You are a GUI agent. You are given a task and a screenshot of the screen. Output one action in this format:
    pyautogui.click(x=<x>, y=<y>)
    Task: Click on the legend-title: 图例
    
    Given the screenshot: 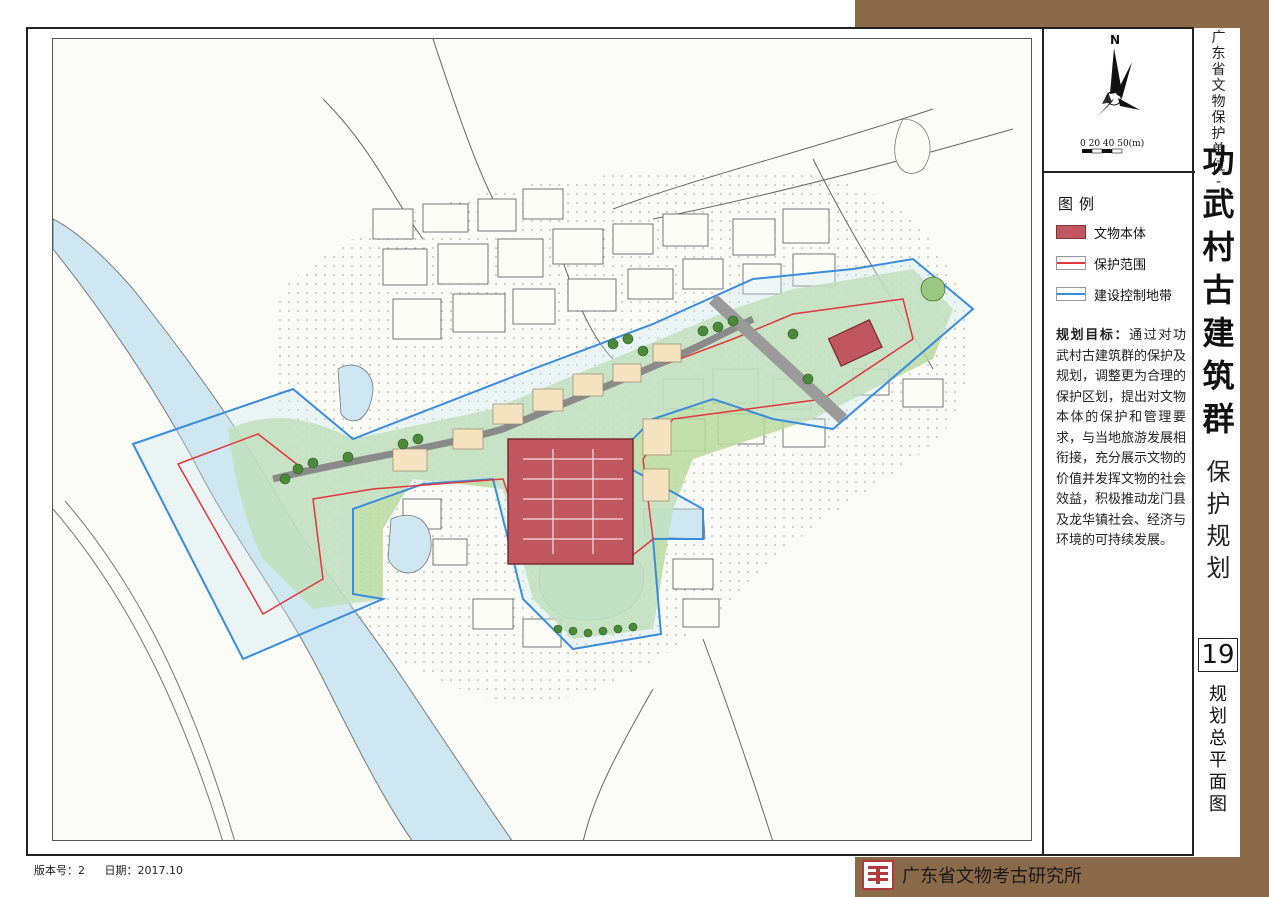 What is the action you would take?
    pyautogui.click(x=1079, y=204)
    